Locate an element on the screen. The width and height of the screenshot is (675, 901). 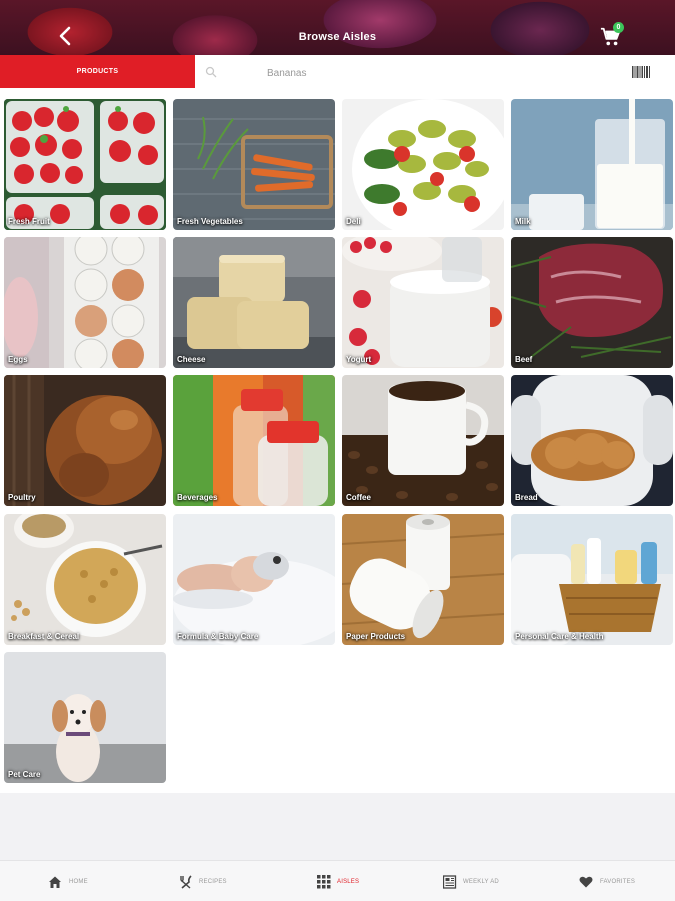
nav-label: RECIPES is located at coordinates (213, 882).